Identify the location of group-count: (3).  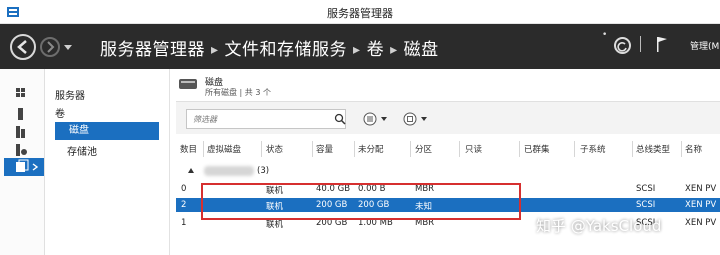
(263, 171).